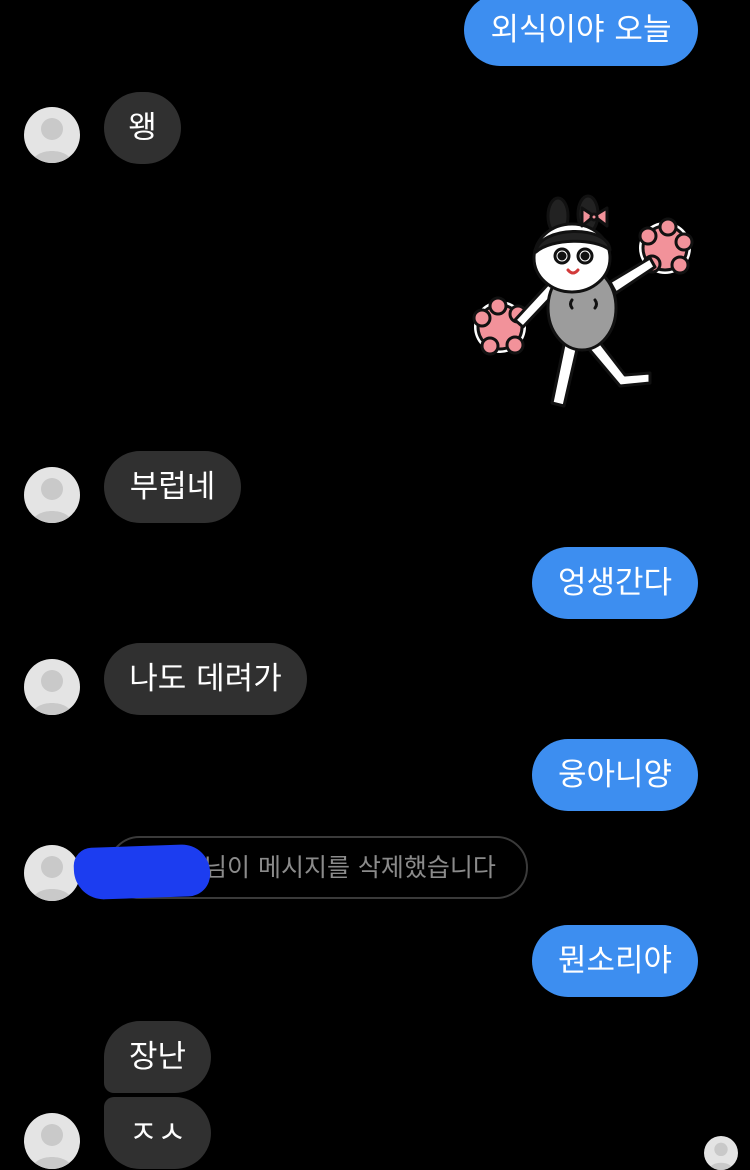 This screenshot has width=750, height=1170. I want to click on incoming-message-bubble: ㅈㅅ, so click(157, 1133).